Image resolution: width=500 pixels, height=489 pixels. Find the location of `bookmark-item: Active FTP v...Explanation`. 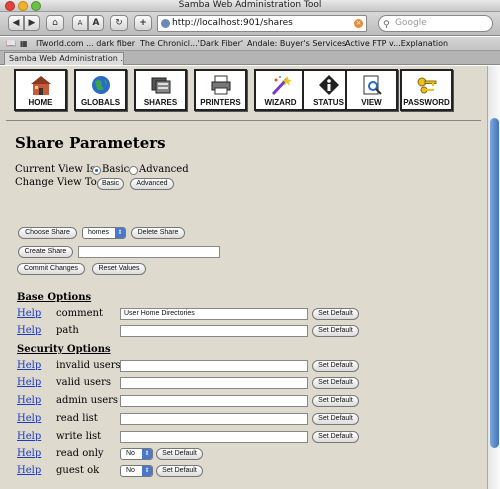

bookmark-item: Active FTP v...Explanation is located at coordinates (396, 43).